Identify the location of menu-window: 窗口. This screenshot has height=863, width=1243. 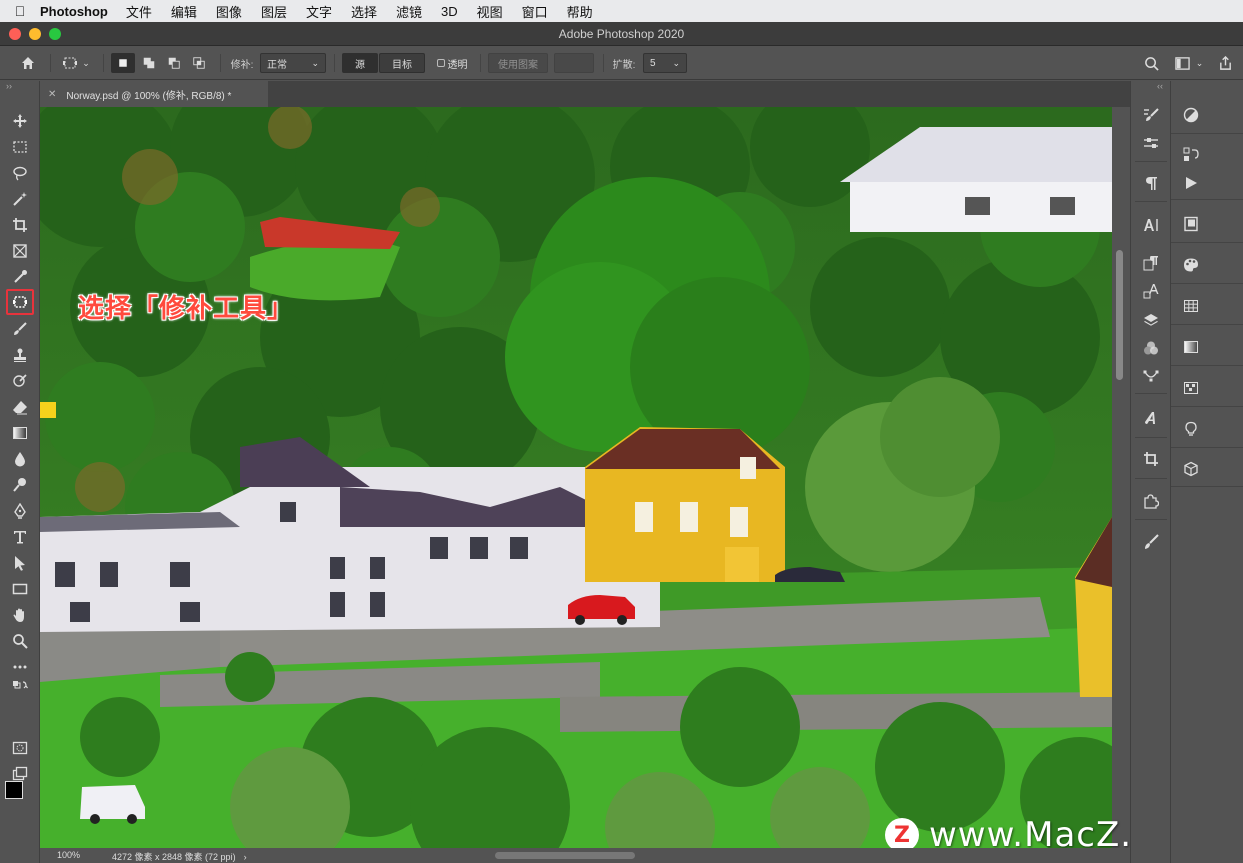
(535, 11).